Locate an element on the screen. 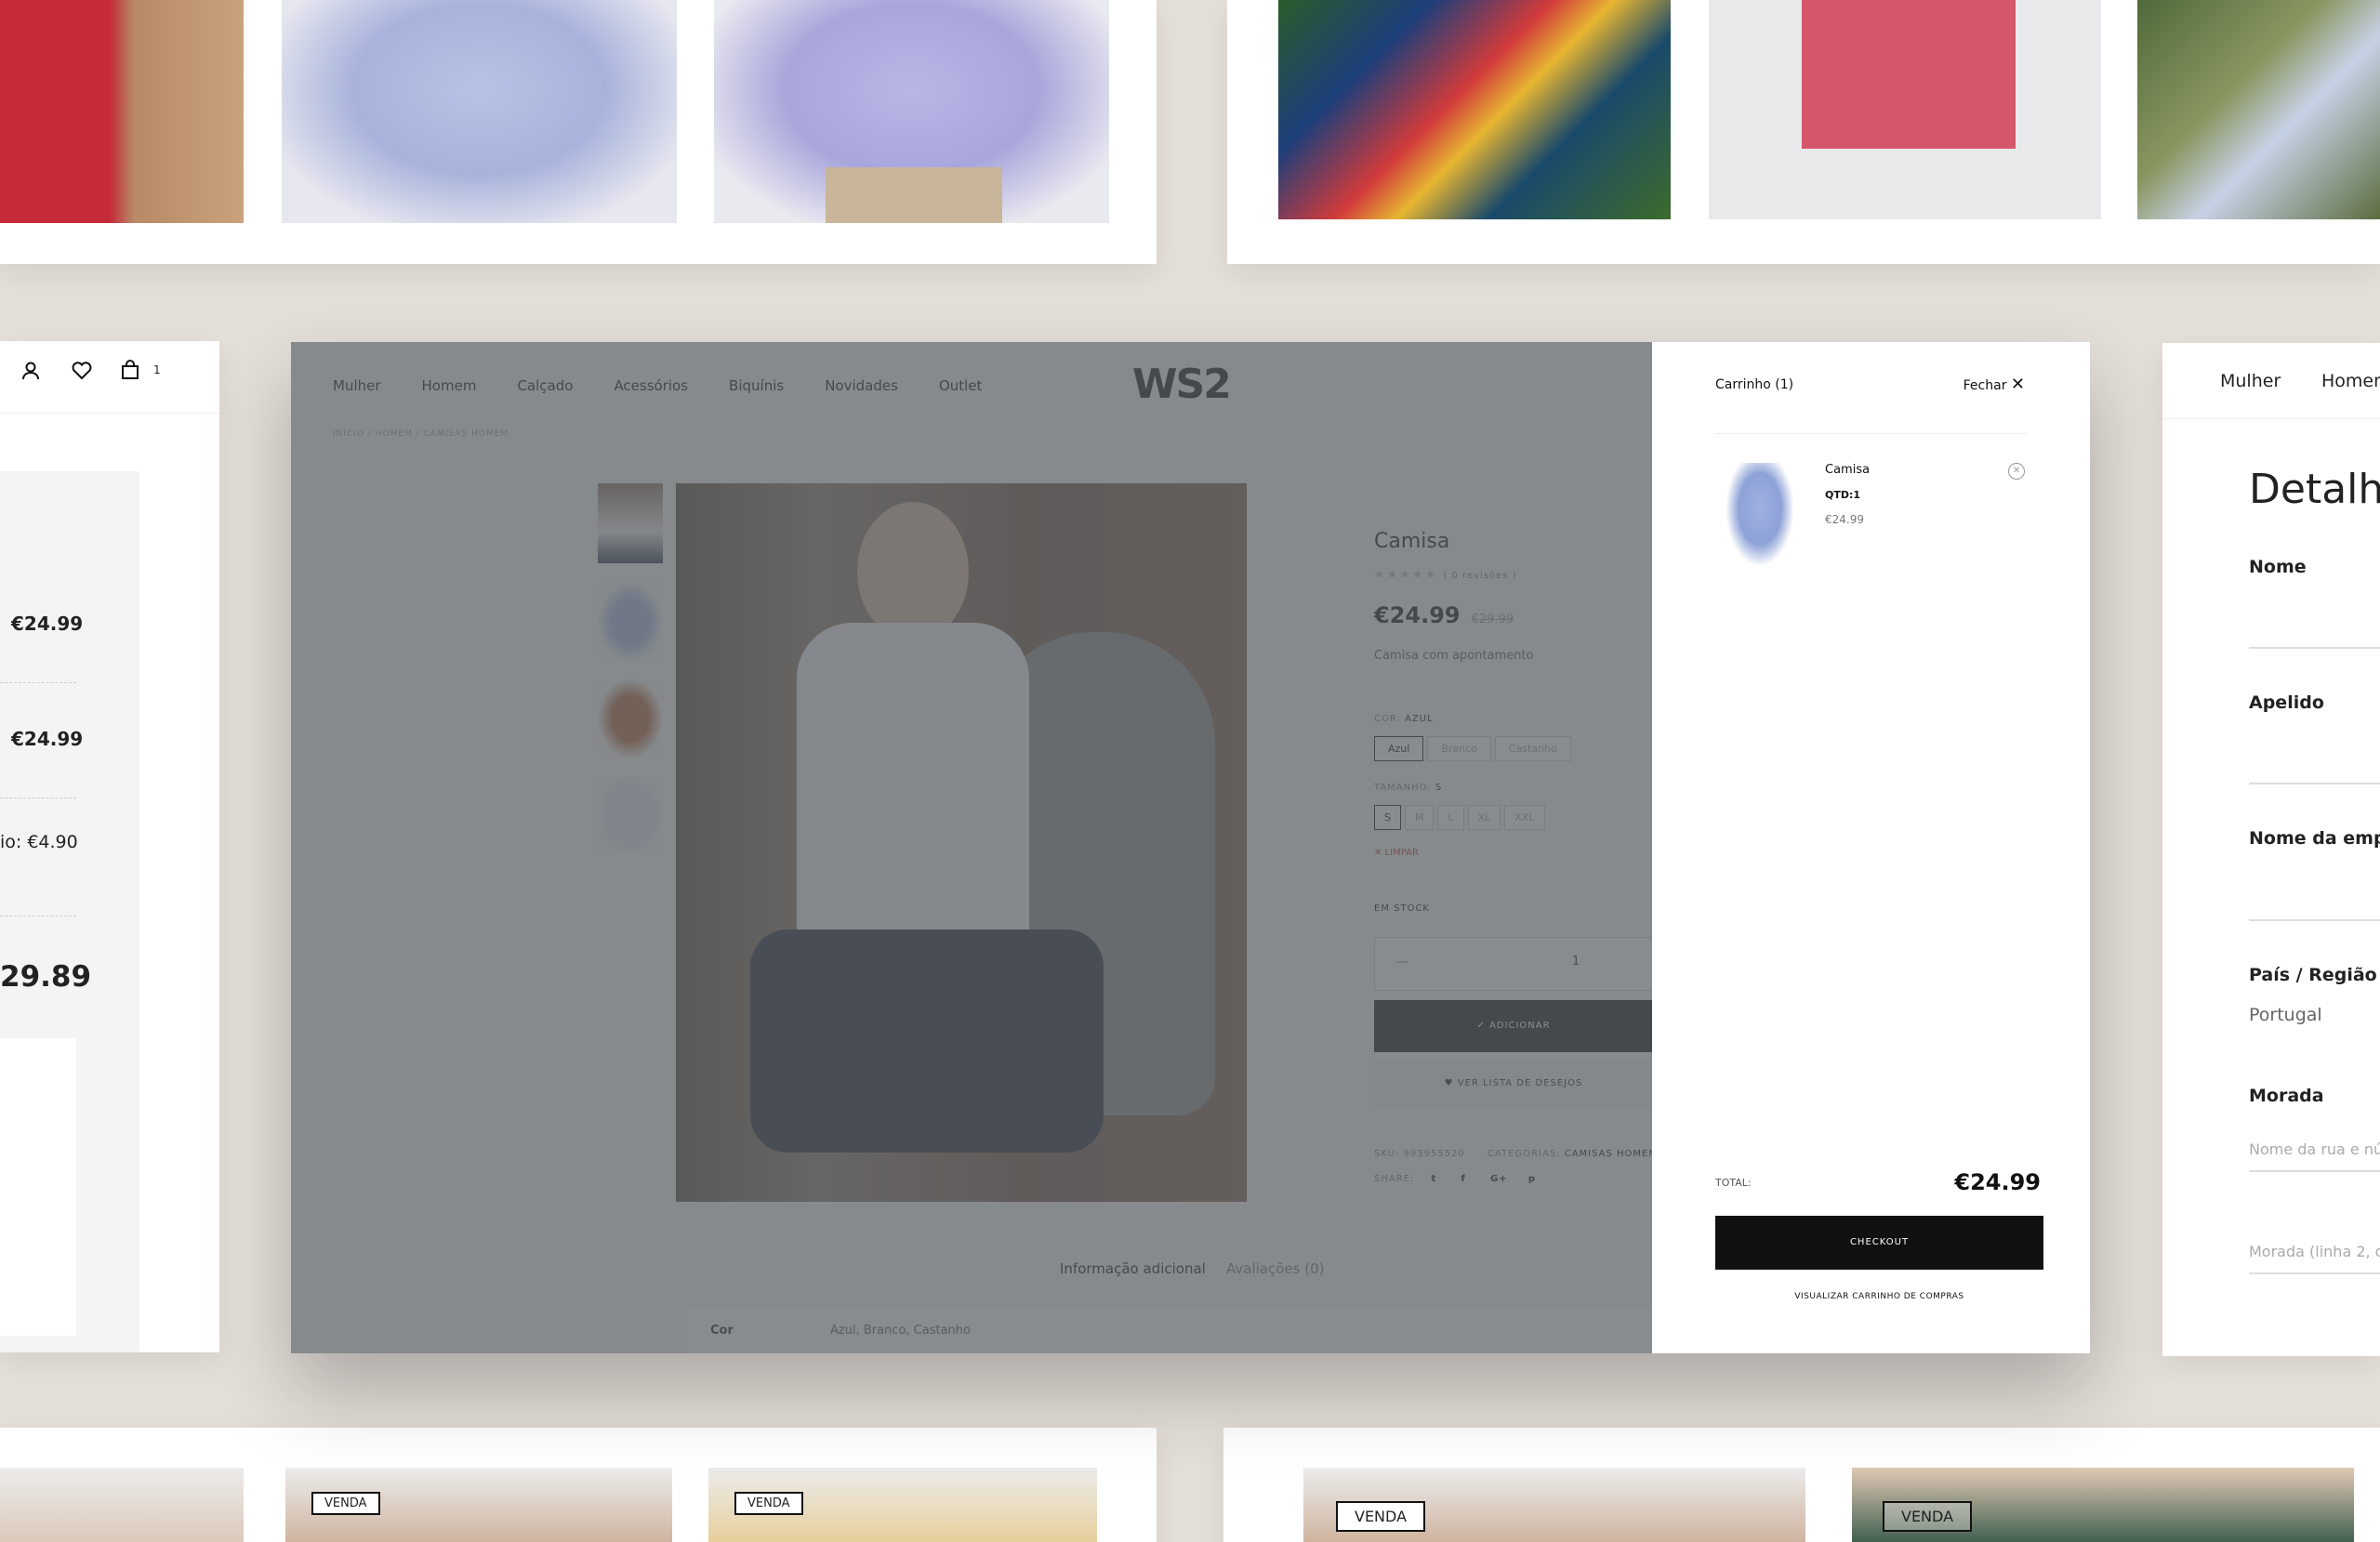 The width and height of the screenshot is (2380, 1542). cart-count: 1 is located at coordinates (157, 369).